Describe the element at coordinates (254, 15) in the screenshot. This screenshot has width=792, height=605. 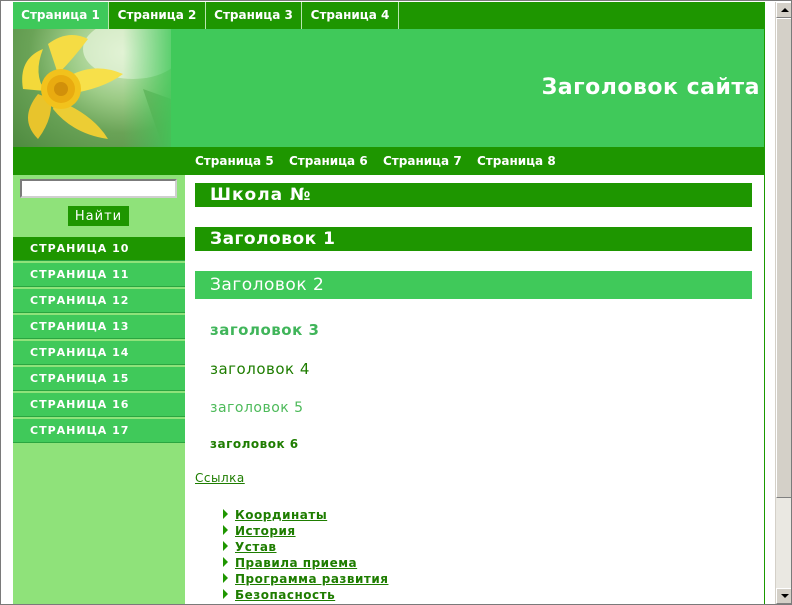
I see `top-nav-page-3: Страница 3` at that location.